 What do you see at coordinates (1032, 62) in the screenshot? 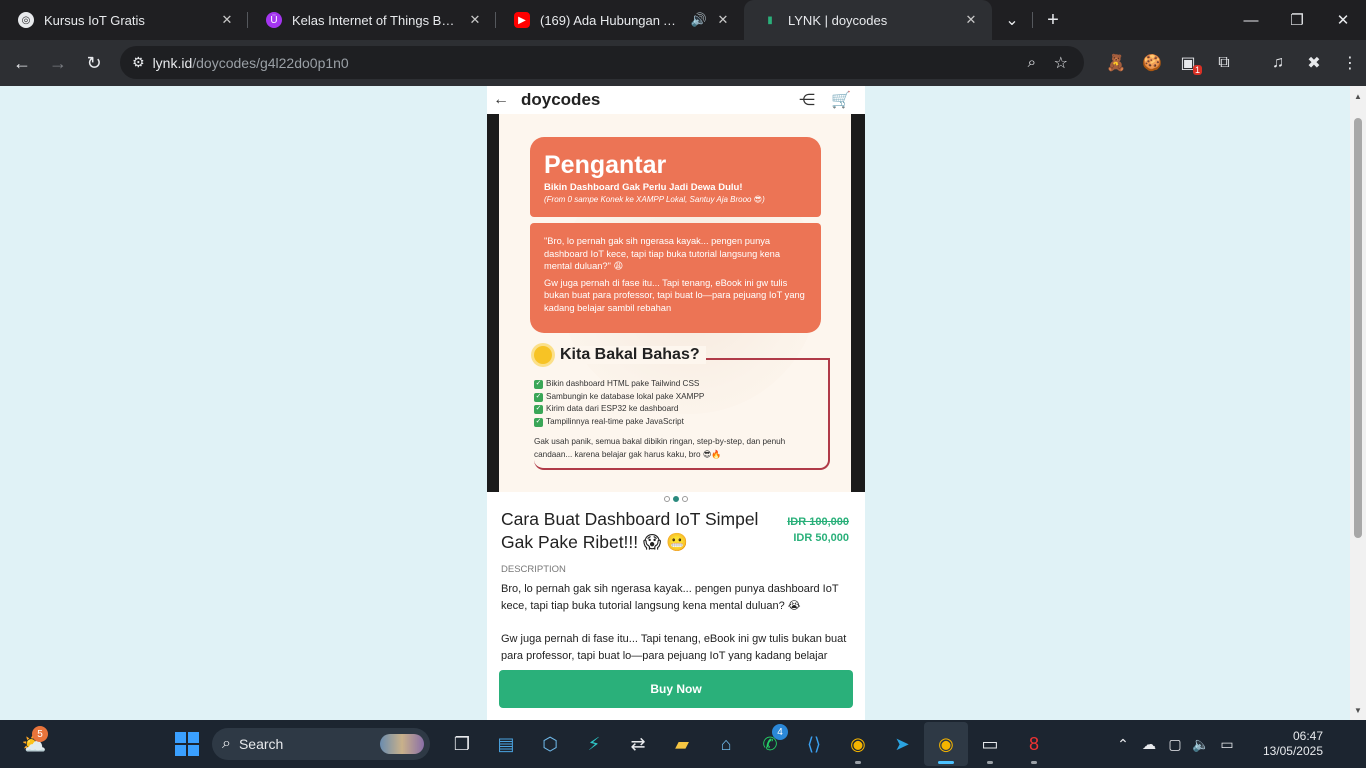
I see `zoom-icon: ⌕` at bounding box center [1032, 62].